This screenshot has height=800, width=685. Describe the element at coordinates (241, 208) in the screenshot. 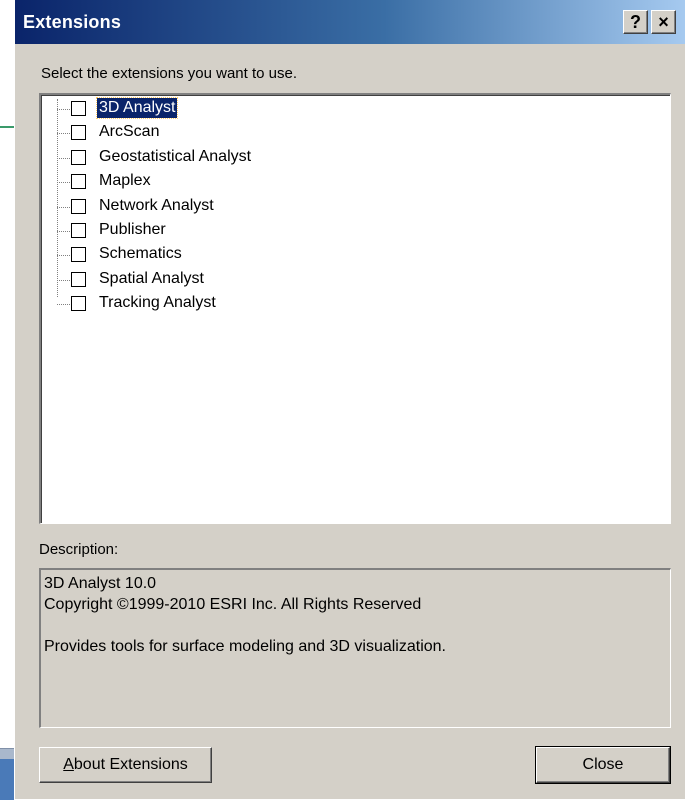

I see `extension-item: Network Analyst` at that location.